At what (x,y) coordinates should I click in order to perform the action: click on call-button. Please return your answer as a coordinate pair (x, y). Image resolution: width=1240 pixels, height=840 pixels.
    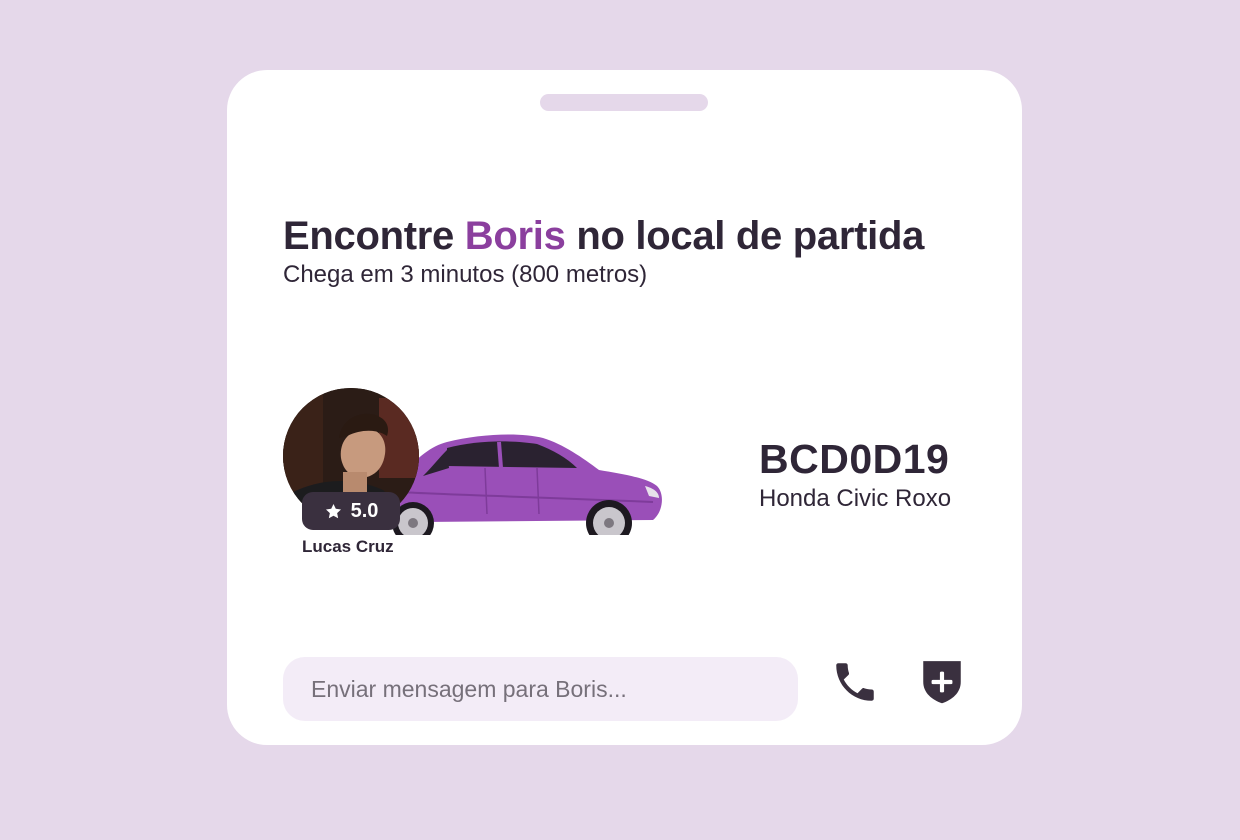
    Looking at the image, I should click on (855, 682).